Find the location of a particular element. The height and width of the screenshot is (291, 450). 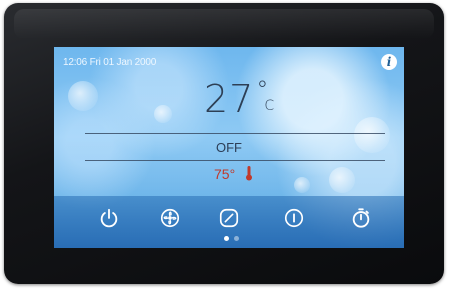

divider-top is located at coordinates (235, 133).